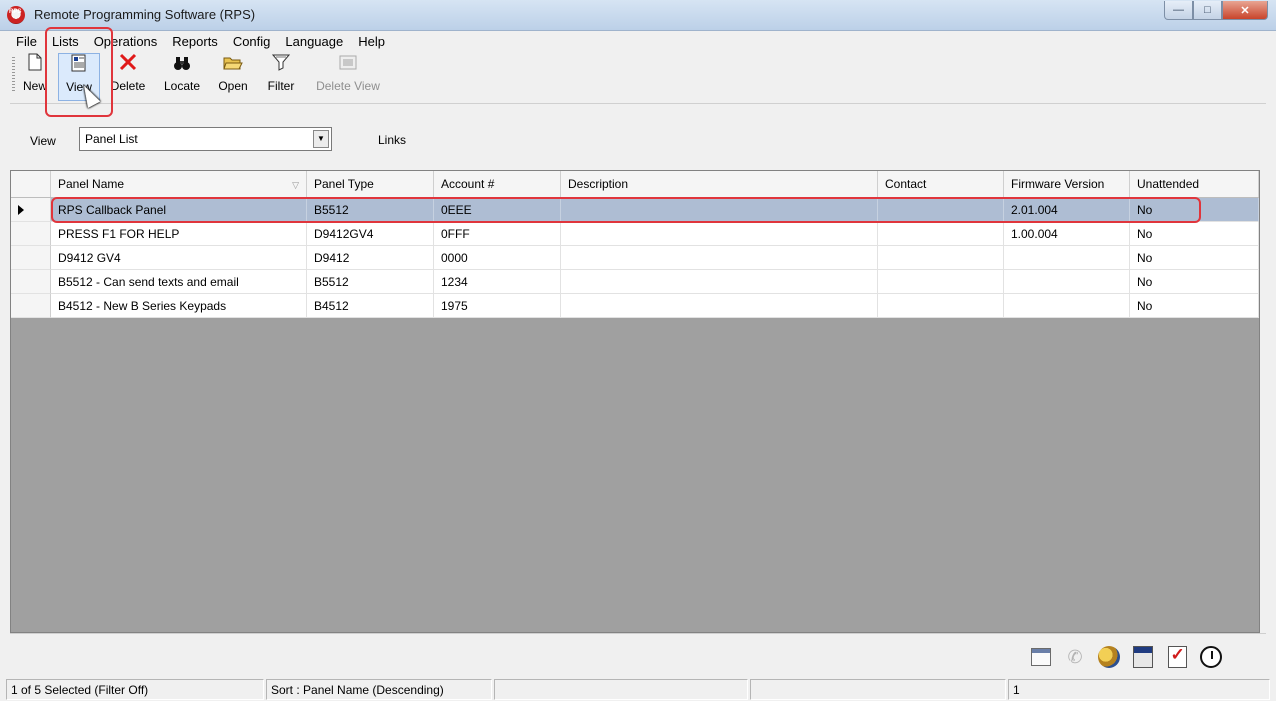 This screenshot has width=1276, height=701. Describe the element at coordinates (1109, 657) in the screenshot. I see `users-icon` at that location.